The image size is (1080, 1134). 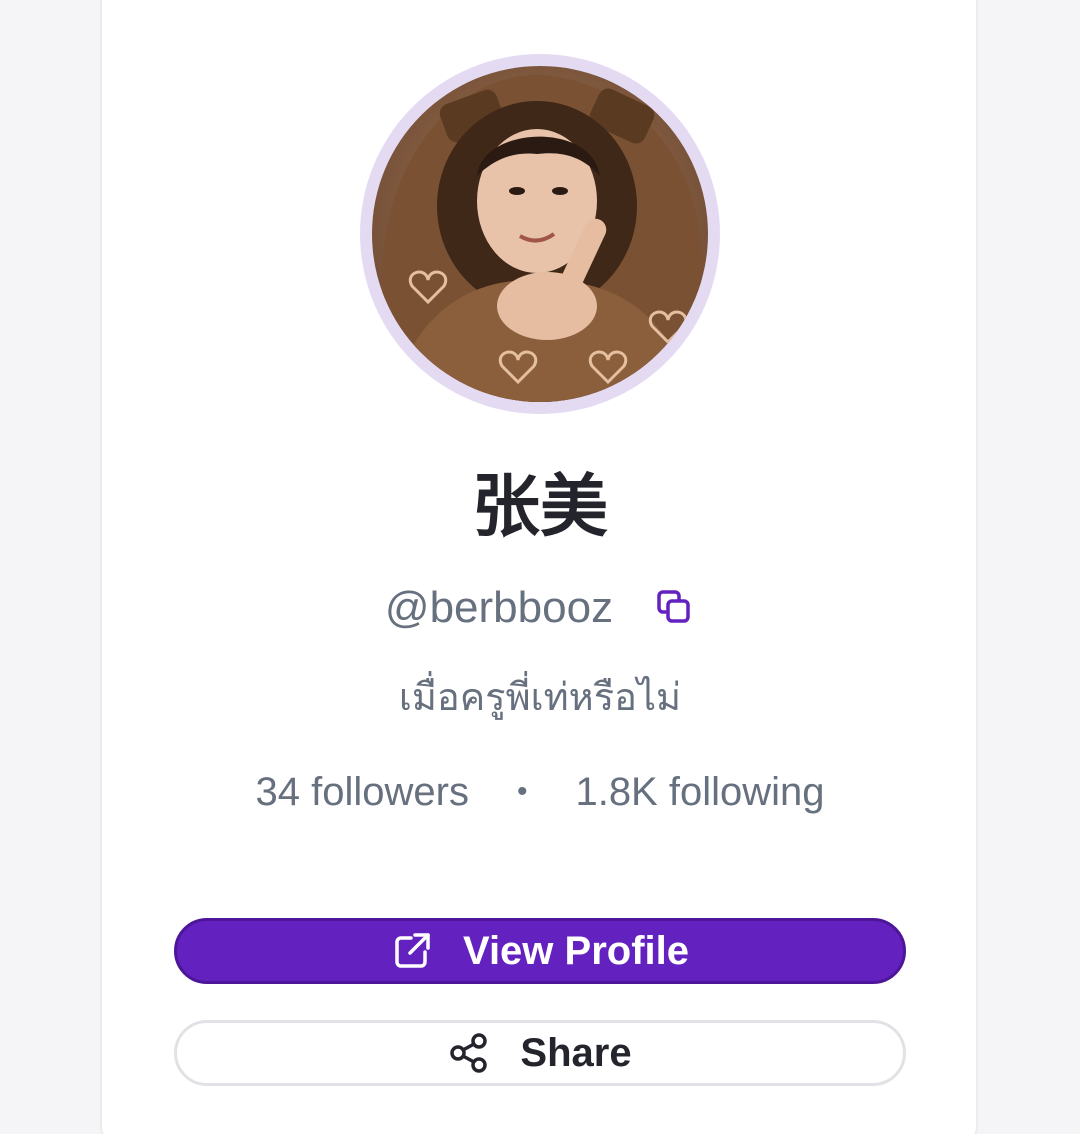 I want to click on share-icon, so click(x=469, y=1053).